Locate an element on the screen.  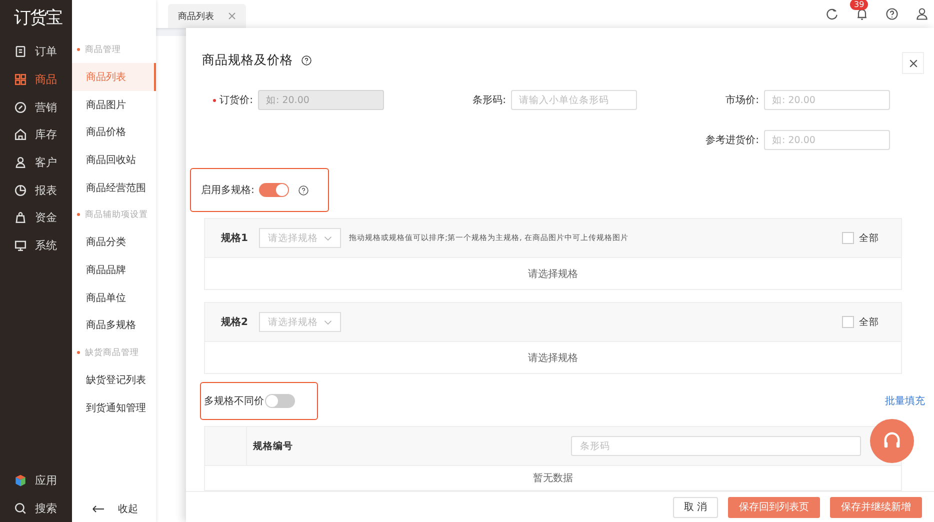
submenu-item: 商品回收站 is located at coordinates (114, 160).